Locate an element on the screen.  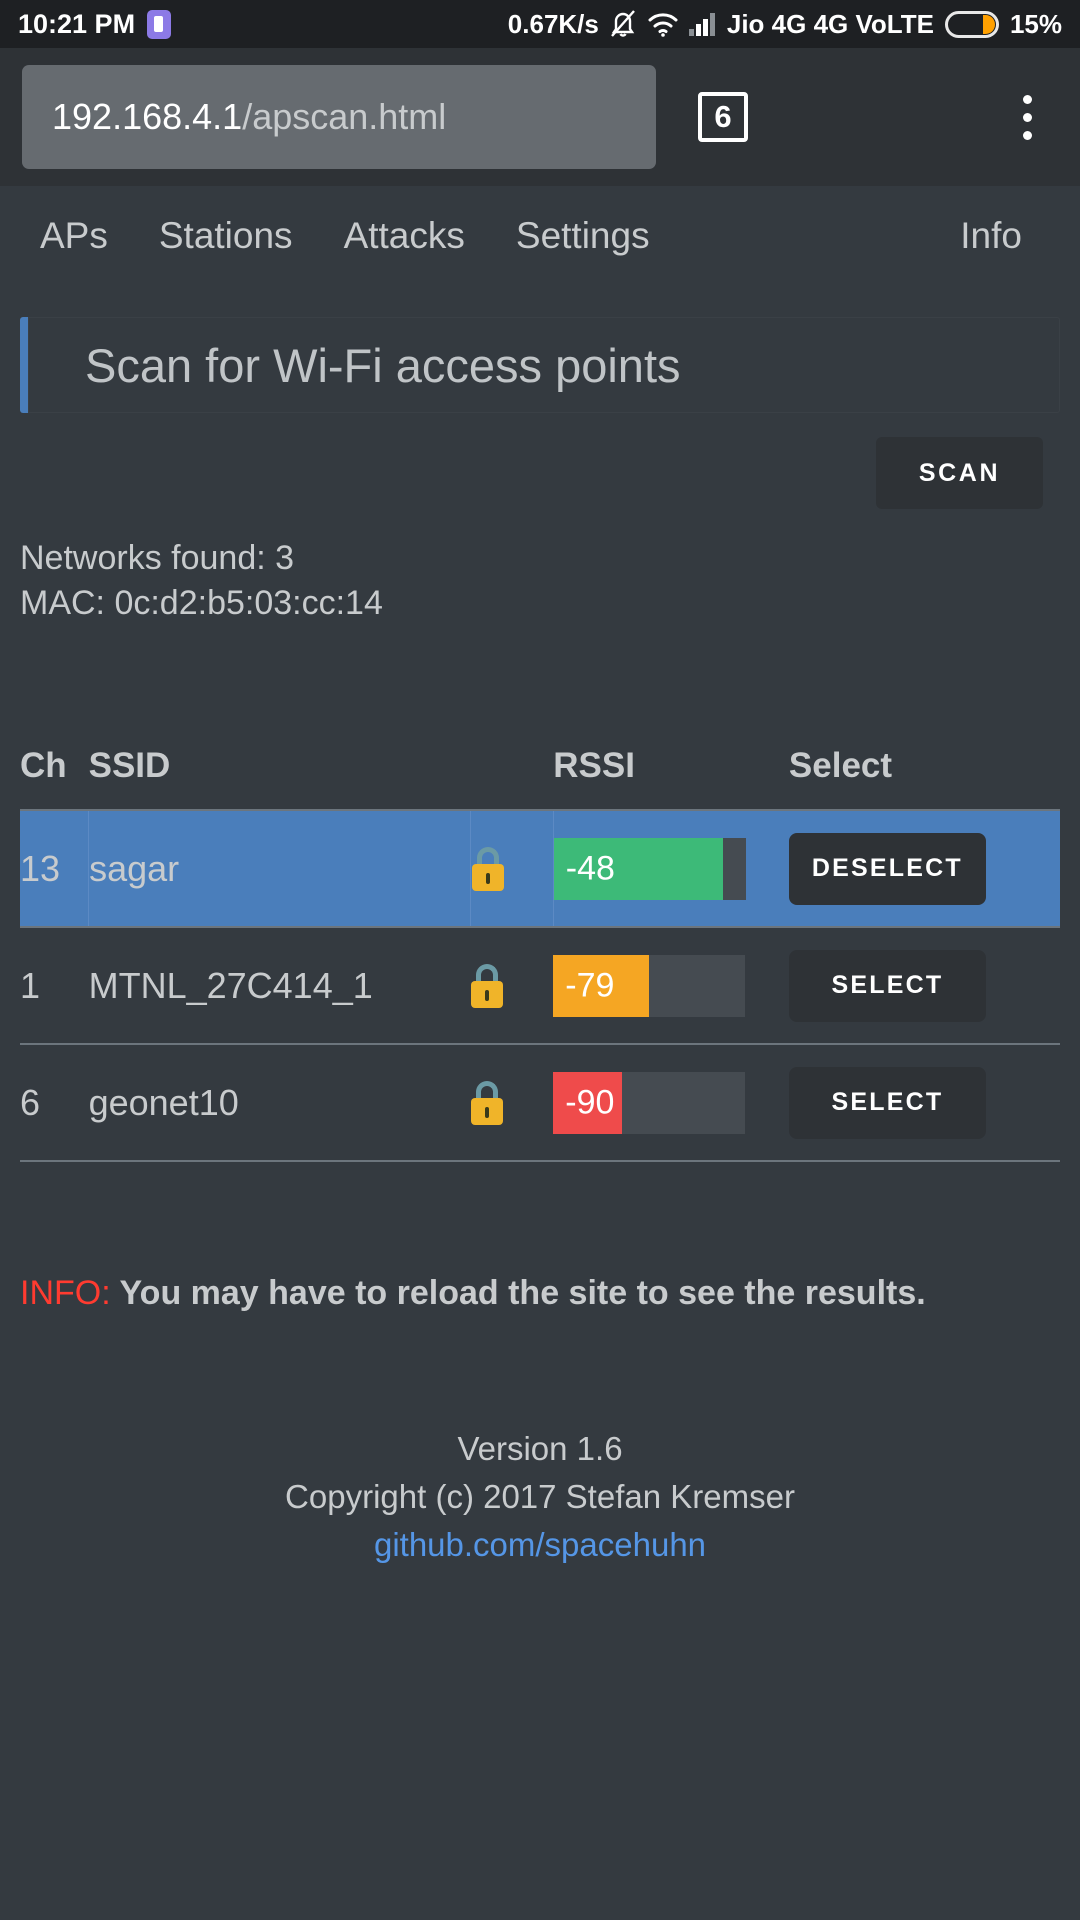
kebab-menu-icon is located at coordinates (1027, 117).